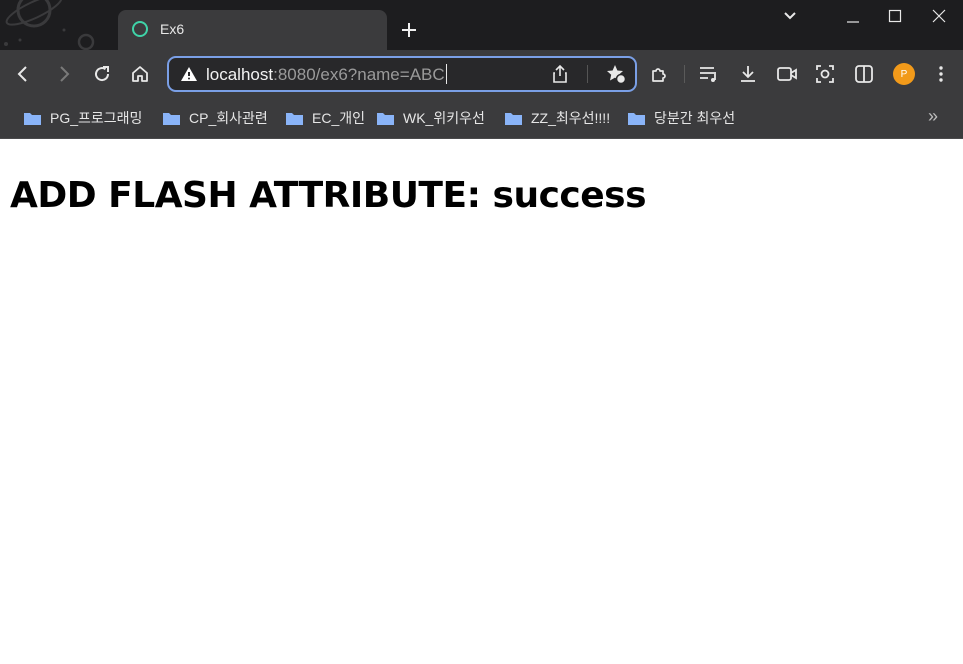 This screenshot has height=664, width=963. I want to click on bookmark-folder-cp: CP_회사관련, so click(215, 118).